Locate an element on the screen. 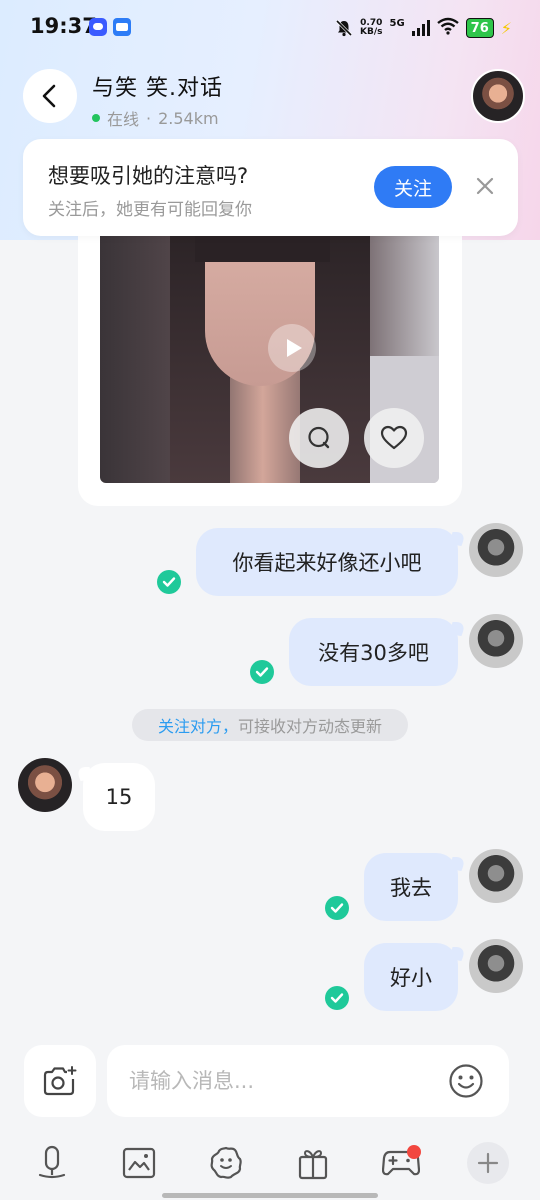  game-notification-dot is located at coordinates (414, 1152).